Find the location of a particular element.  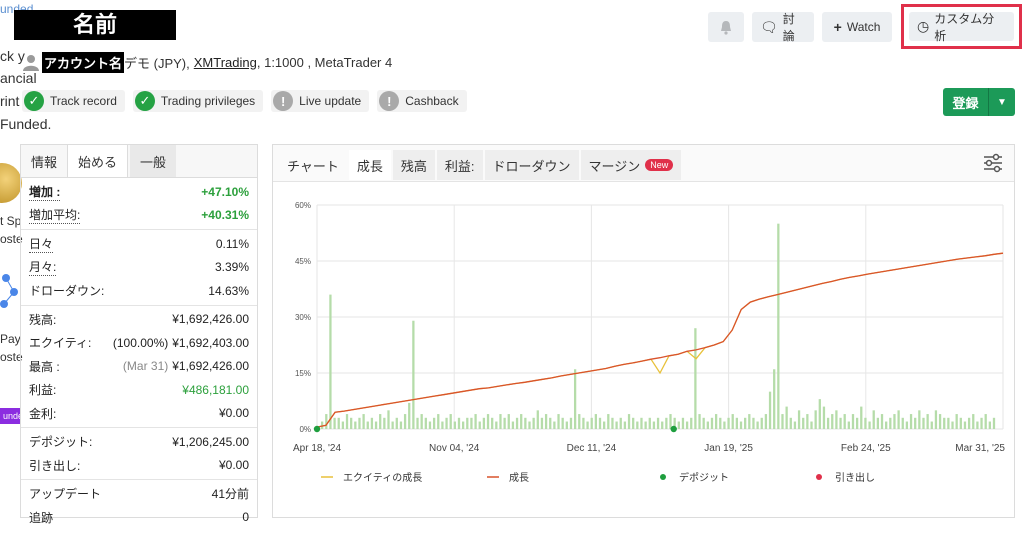

account-name: アカウント名 is located at coordinates (83, 62).